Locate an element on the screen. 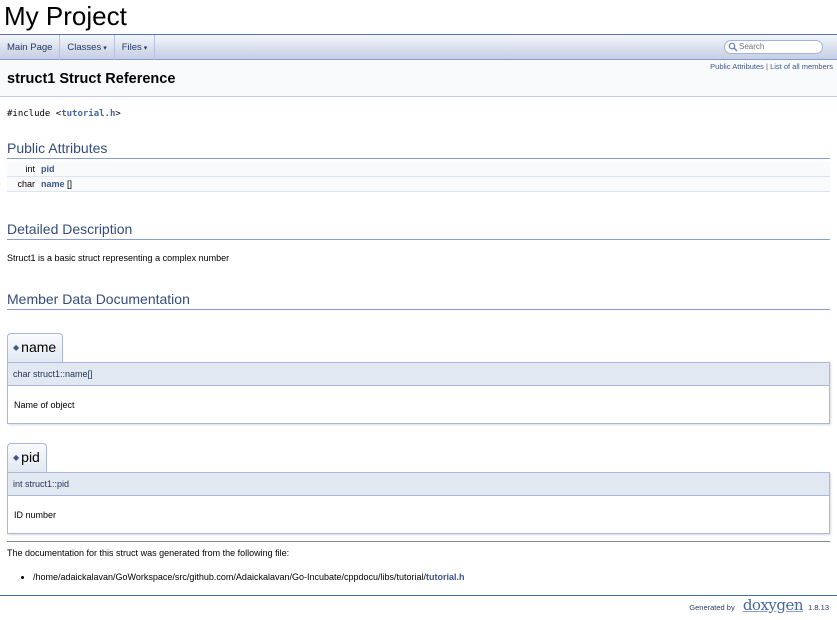 This screenshot has width=837, height=620. search-box is located at coordinates (773, 47).